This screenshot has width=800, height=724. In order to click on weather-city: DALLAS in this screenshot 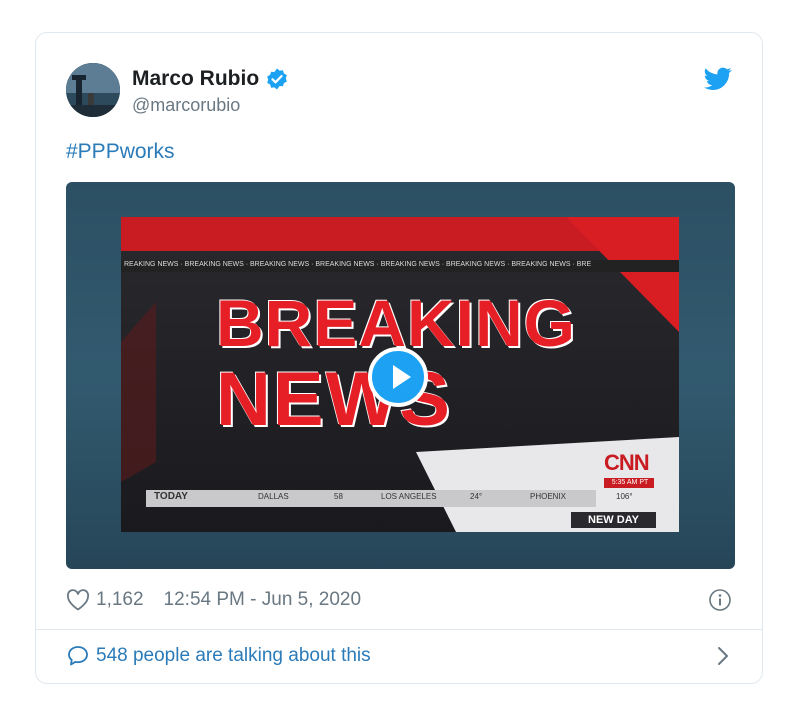, I will do `click(273, 496)`.